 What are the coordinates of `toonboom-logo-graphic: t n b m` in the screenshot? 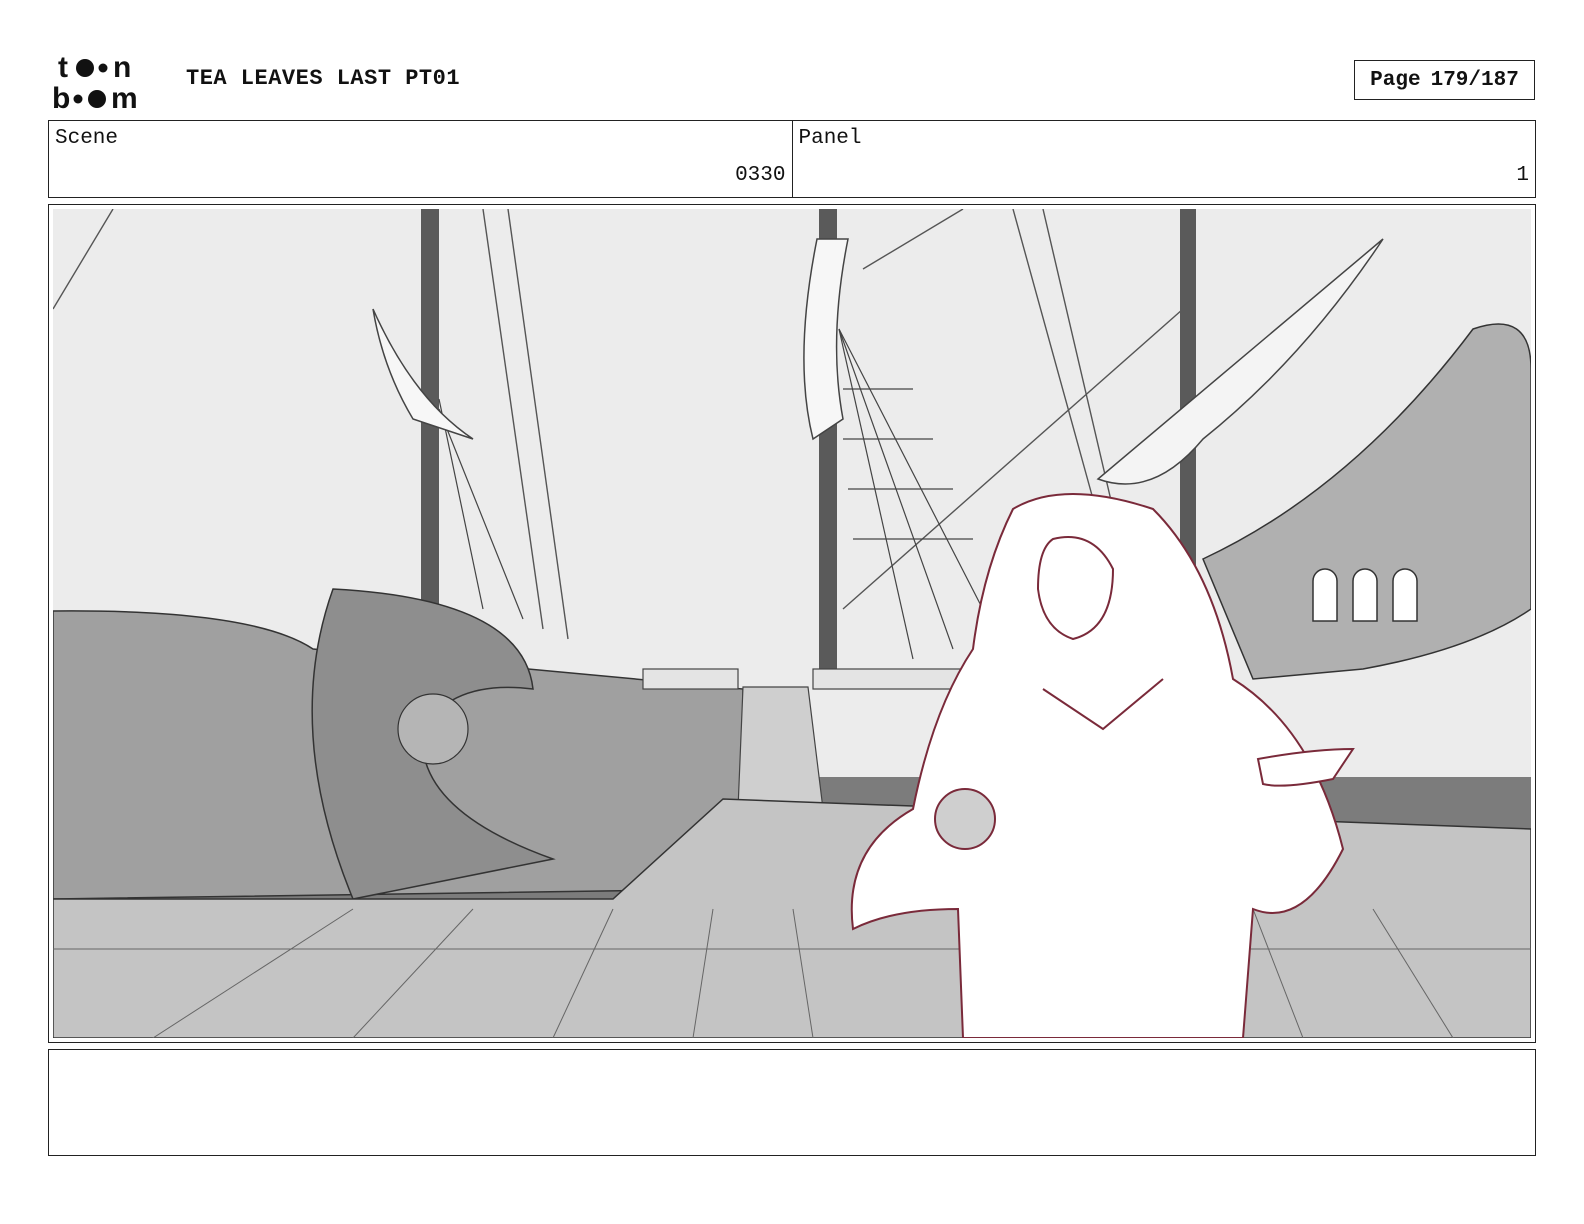 It's located at (95, 81).